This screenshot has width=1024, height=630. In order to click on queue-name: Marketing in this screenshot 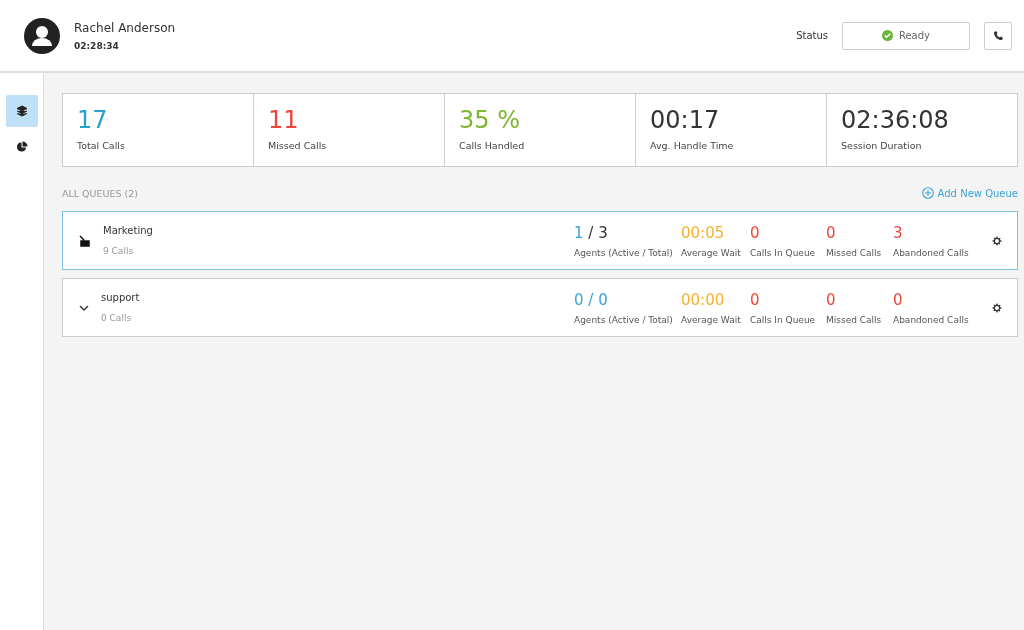, I will do `click(128, 230)`.